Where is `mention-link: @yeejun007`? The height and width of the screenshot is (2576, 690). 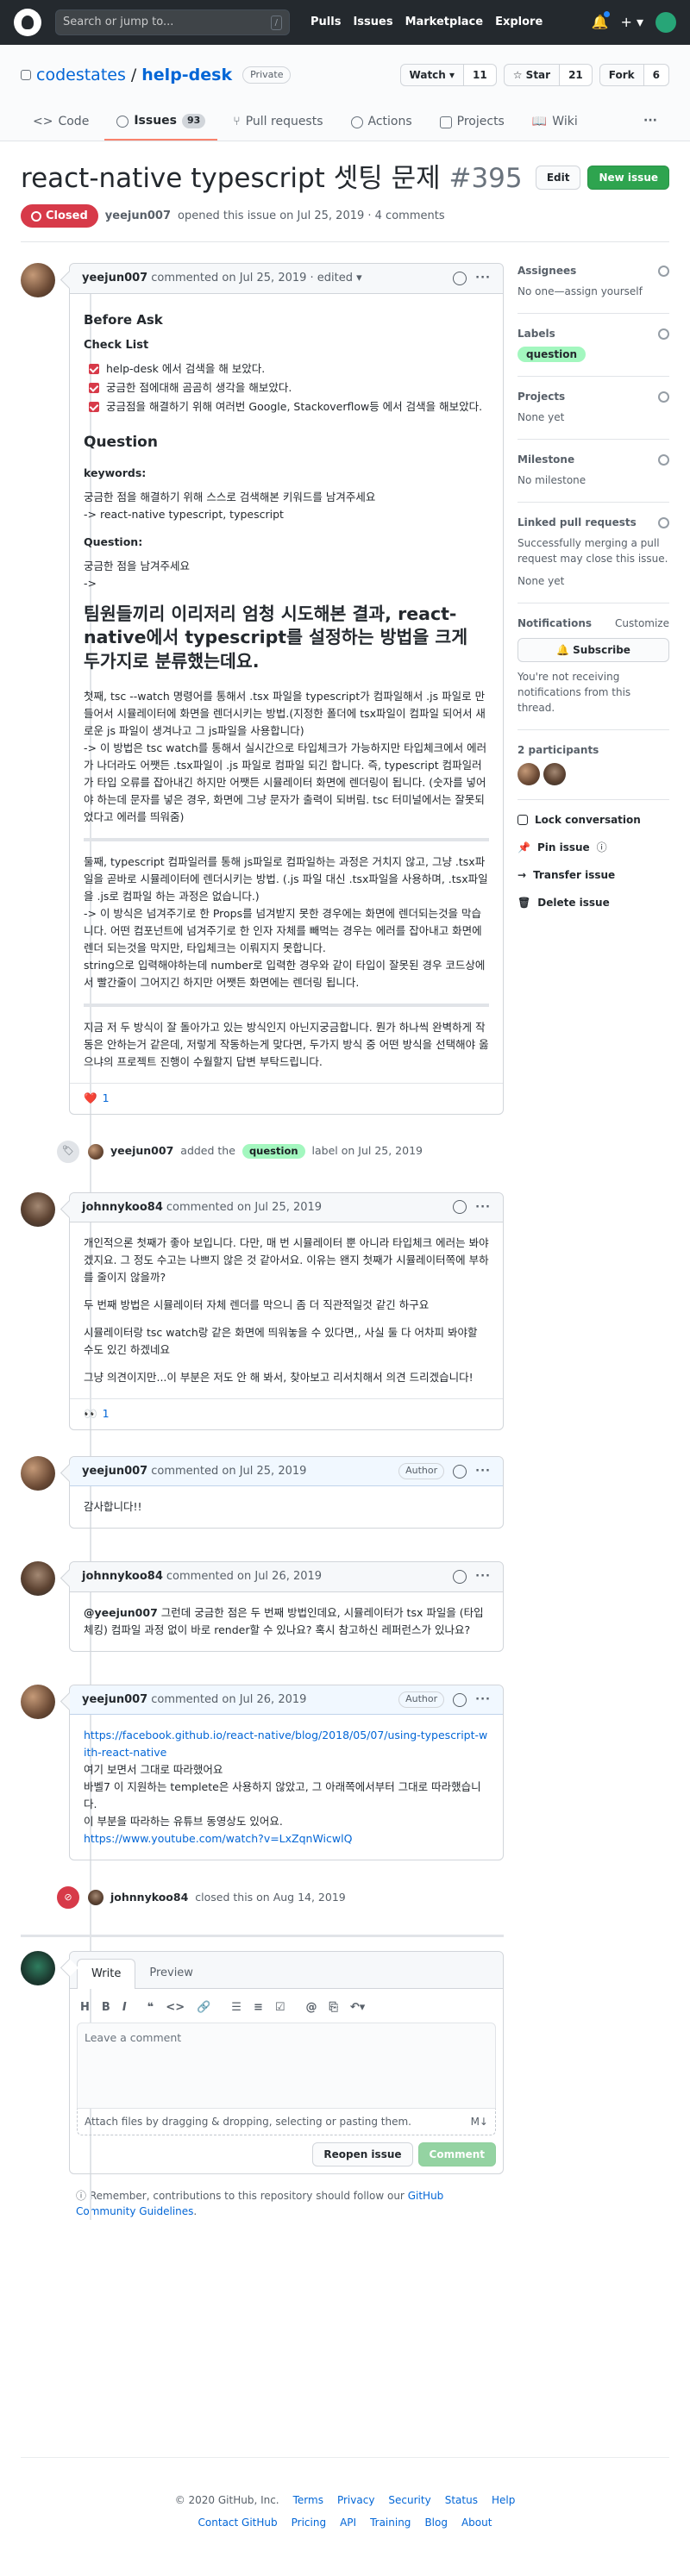
mention-link: @yeejun007 is located at coordinates (121, 1612).